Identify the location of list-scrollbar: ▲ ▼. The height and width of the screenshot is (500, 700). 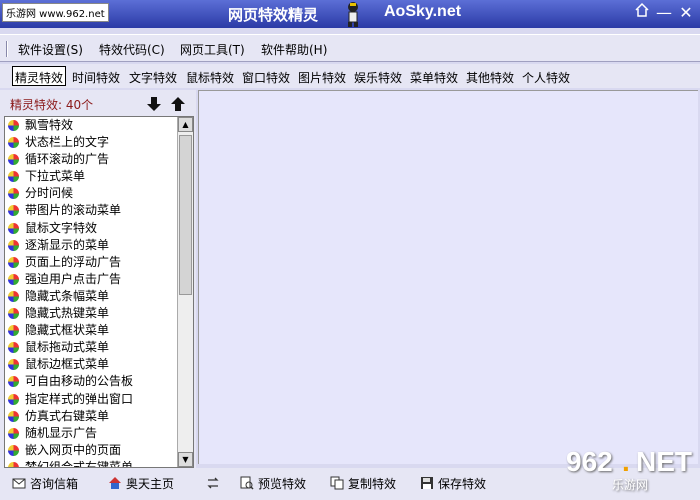
(185, 292).